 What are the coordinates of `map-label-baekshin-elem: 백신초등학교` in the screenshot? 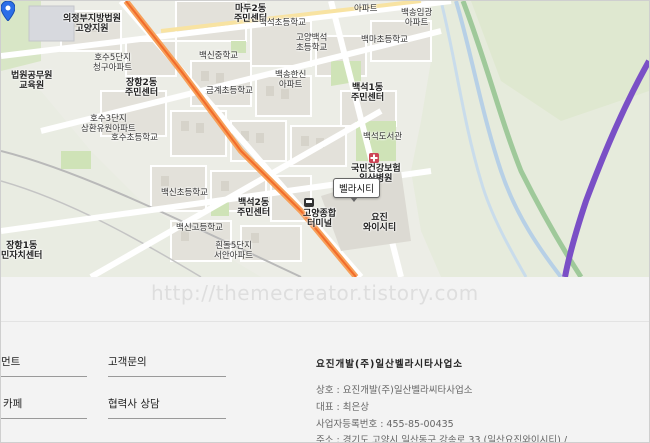 It's located at (184, 193).